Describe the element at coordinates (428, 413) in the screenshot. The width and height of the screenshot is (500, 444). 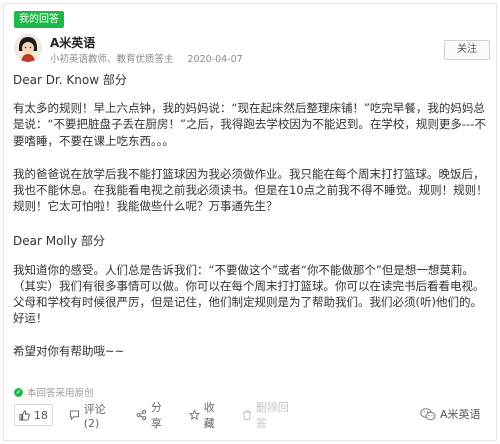
I see `wechat-icon` at that location.